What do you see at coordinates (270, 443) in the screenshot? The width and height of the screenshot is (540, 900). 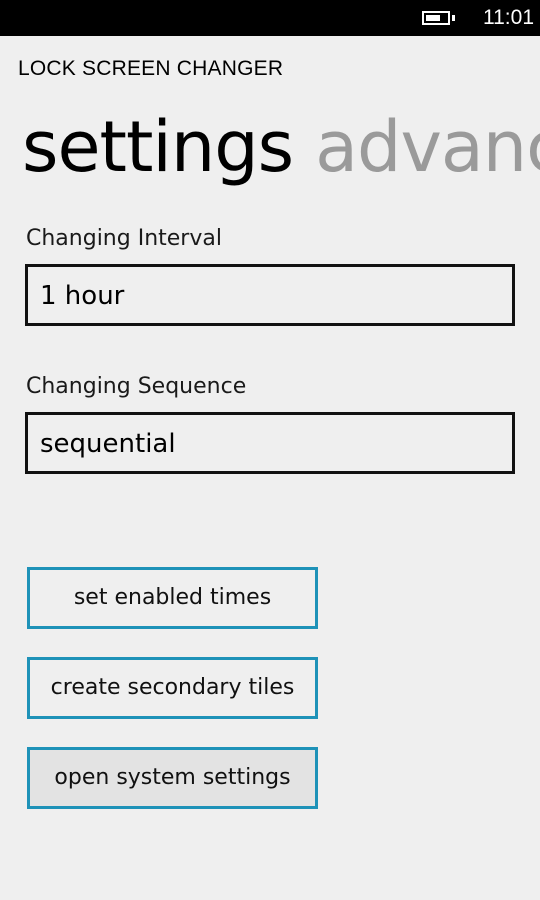 I see `changing-sequence-picker: sequential` at bounding box center [270, 443].